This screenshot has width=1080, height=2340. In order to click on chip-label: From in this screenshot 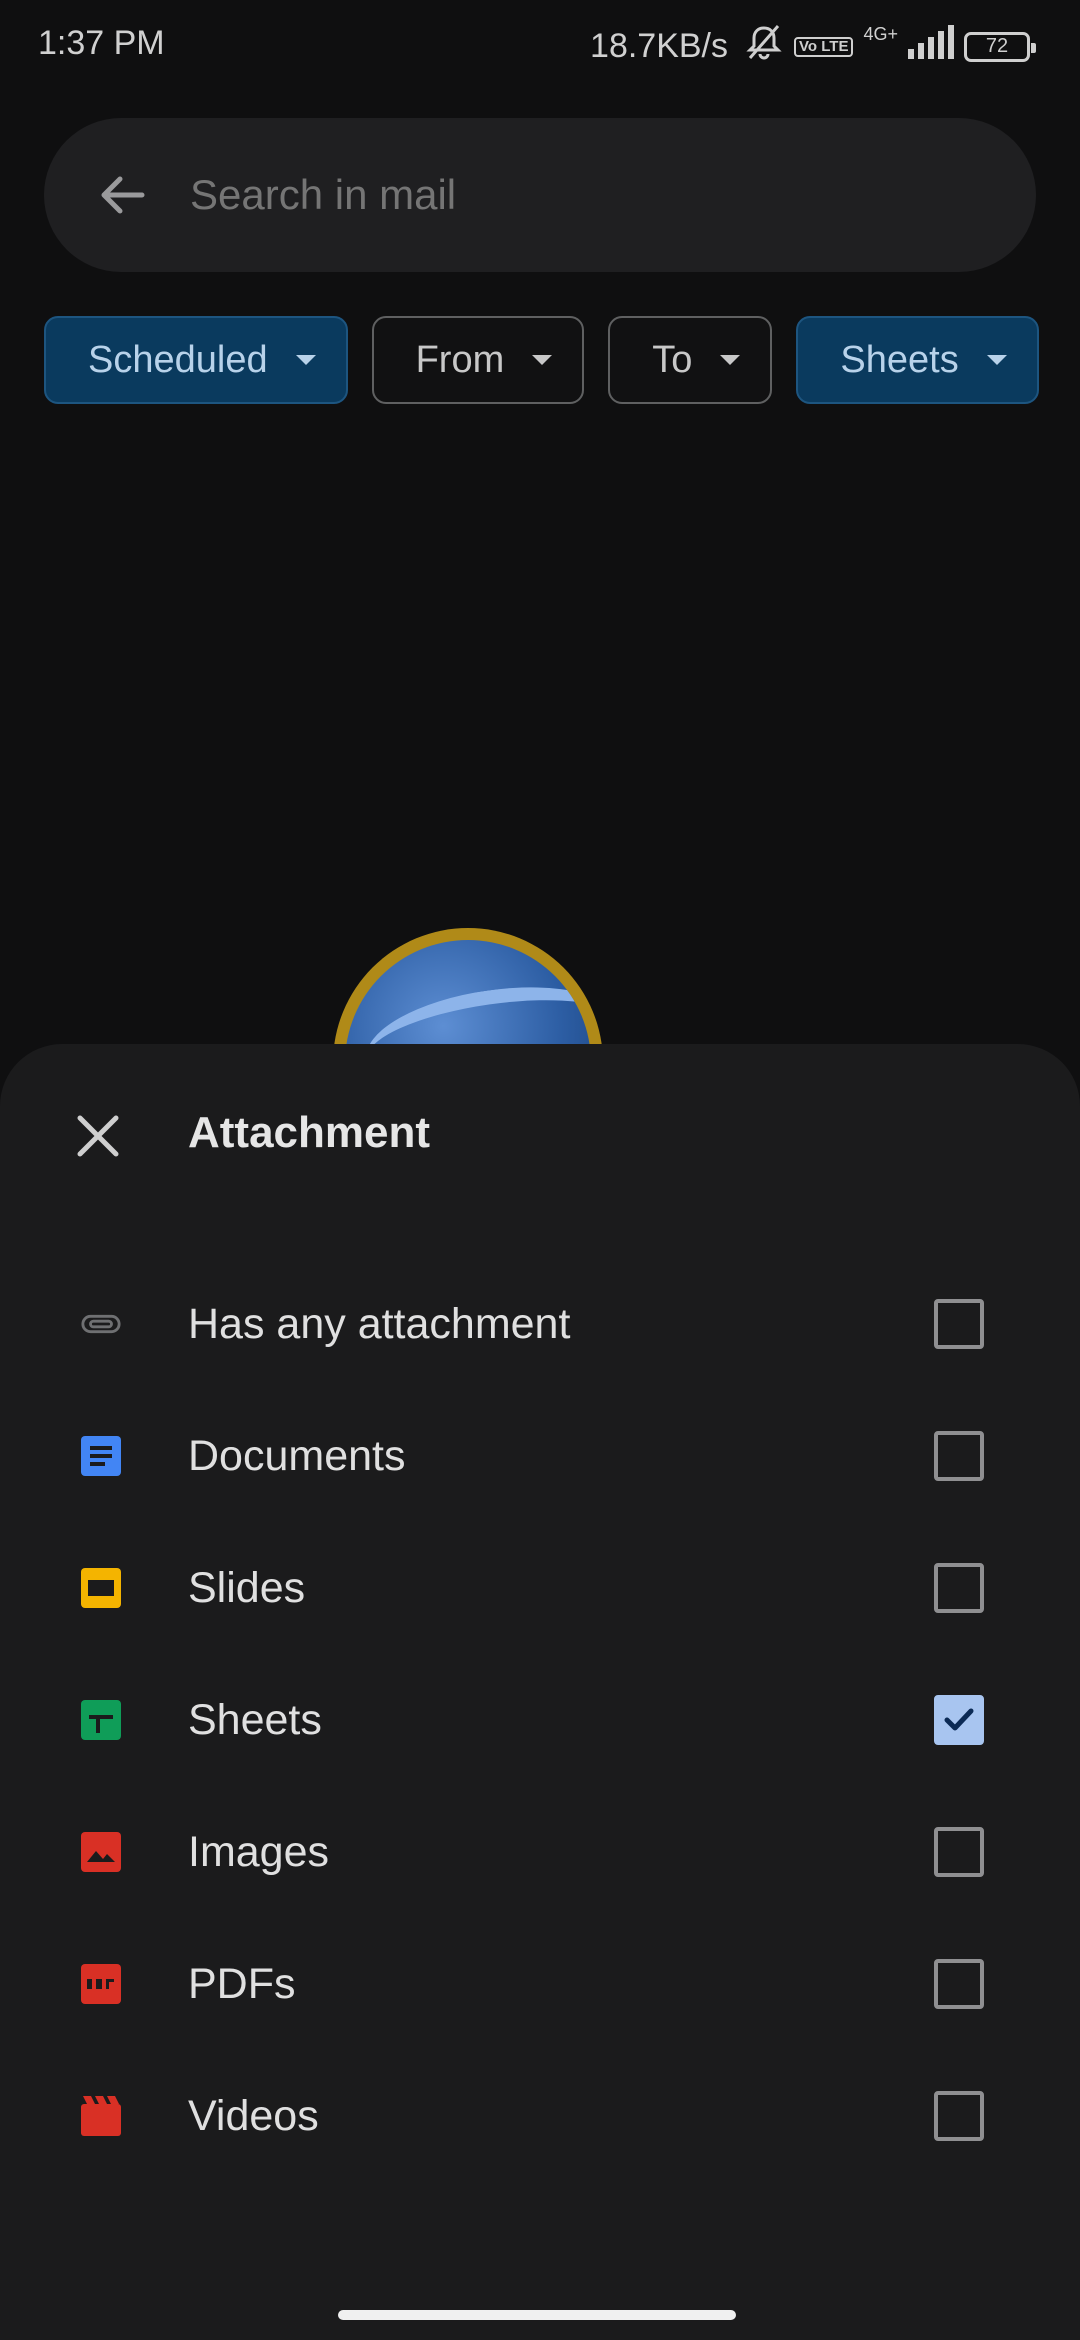, I will do `click(460, 359)`.